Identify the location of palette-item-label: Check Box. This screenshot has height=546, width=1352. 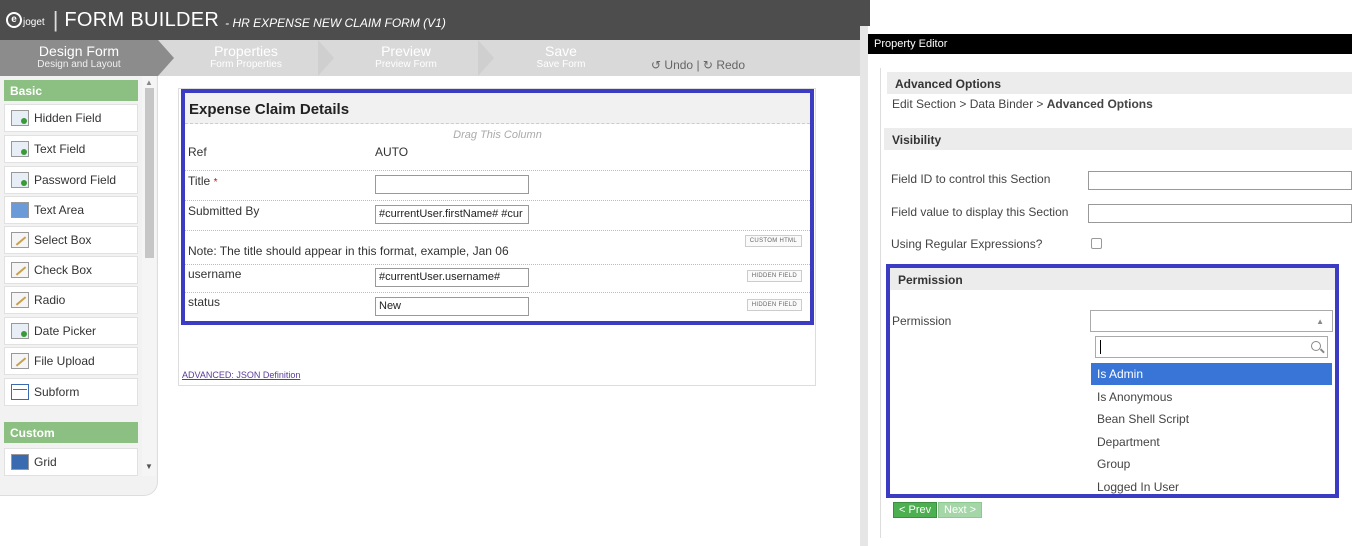
(63, 270).